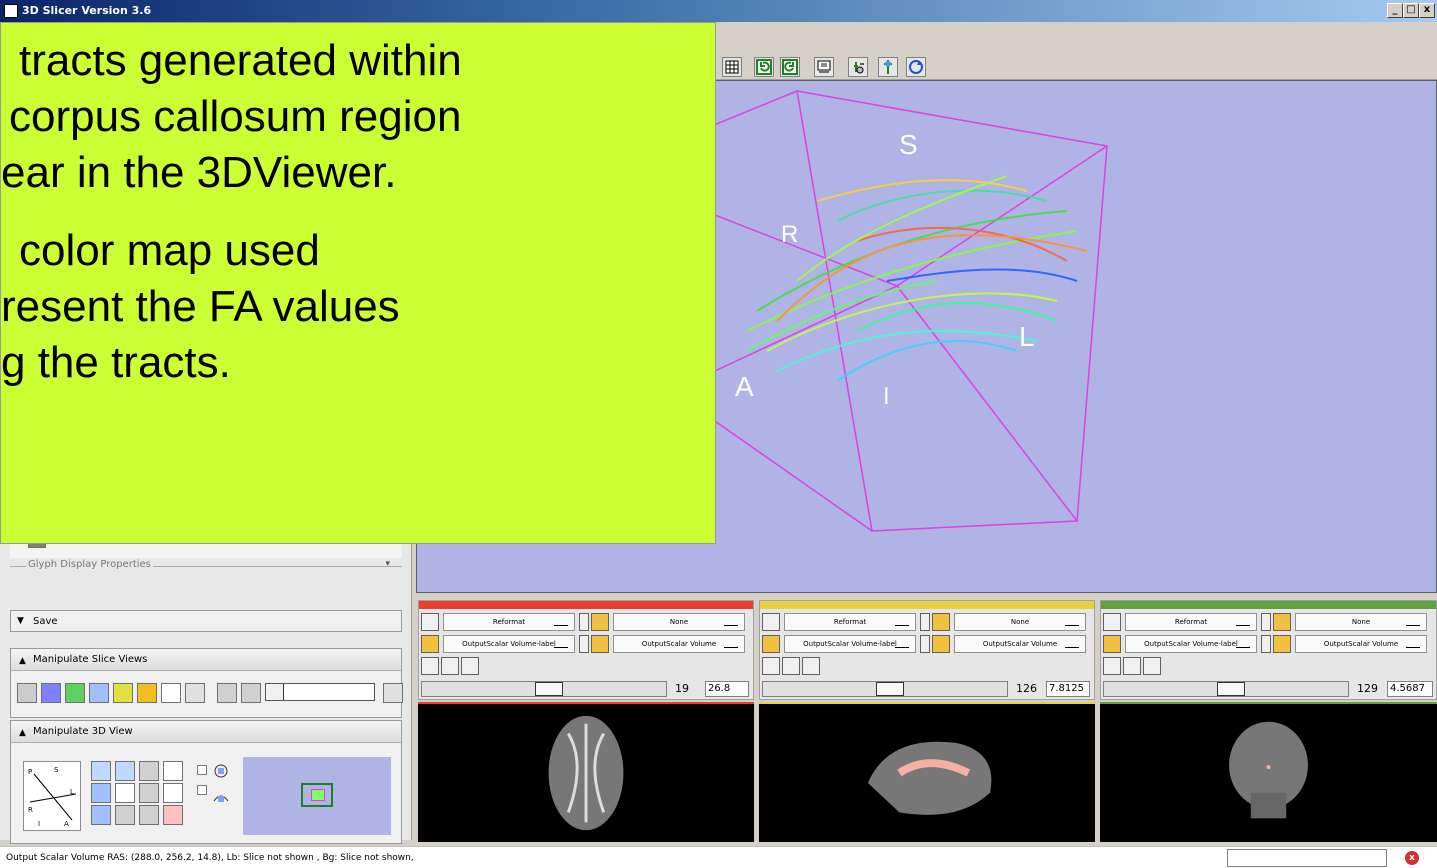 This screenshot has height=868, width=1437. Describe the element at coordinates (125, 771) in the screenshot. I see `view-anterior-icon` at that location.